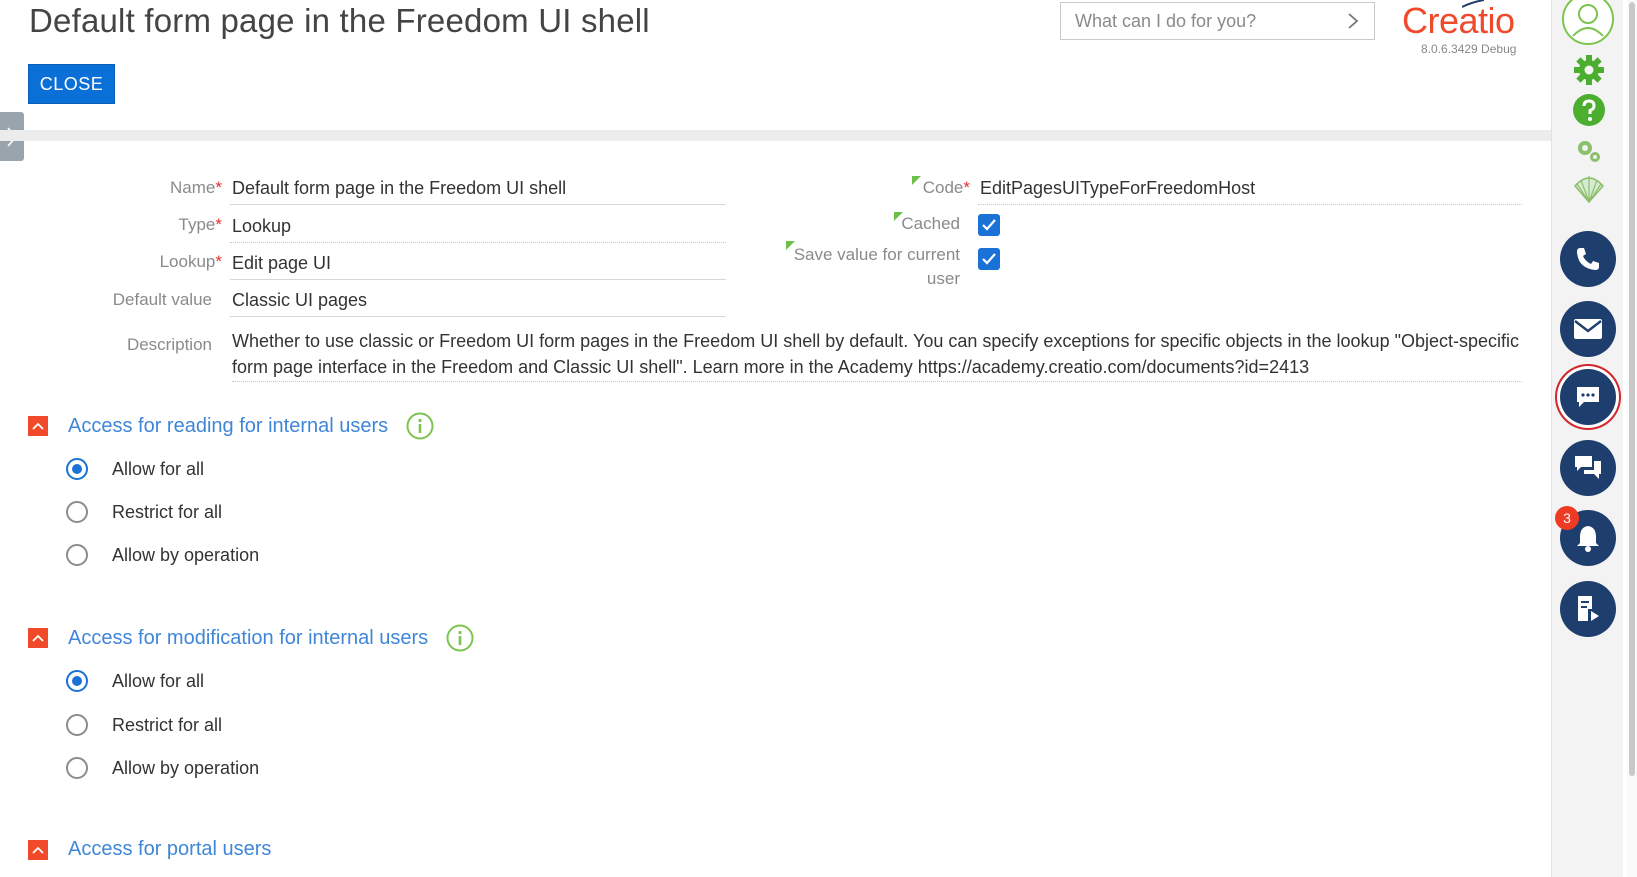  What do you see at coordinates (71, 84) in the screenshot?
I see `close-button: CLOSE` at bounding box center [71, 84].